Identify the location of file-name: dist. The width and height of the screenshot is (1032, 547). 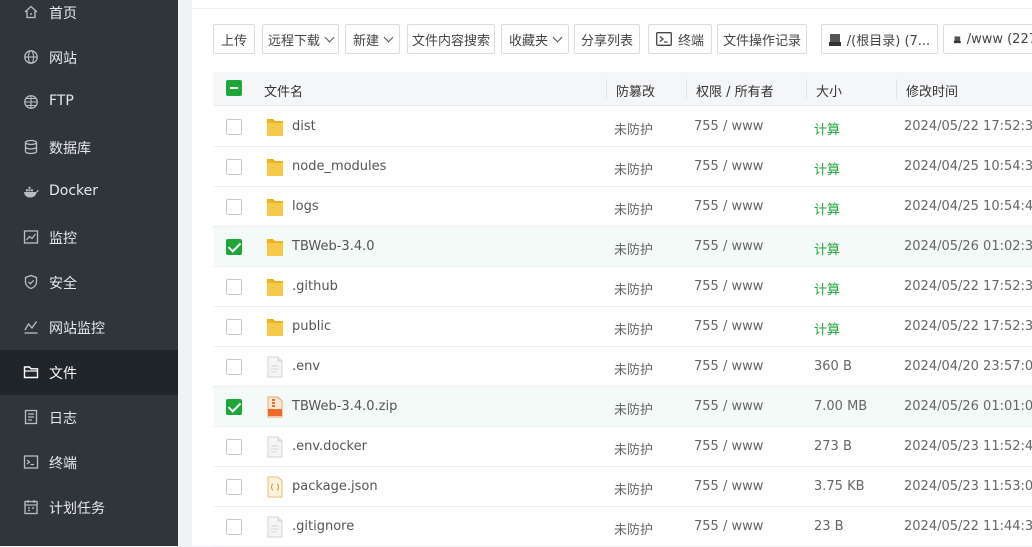
(304, 126).